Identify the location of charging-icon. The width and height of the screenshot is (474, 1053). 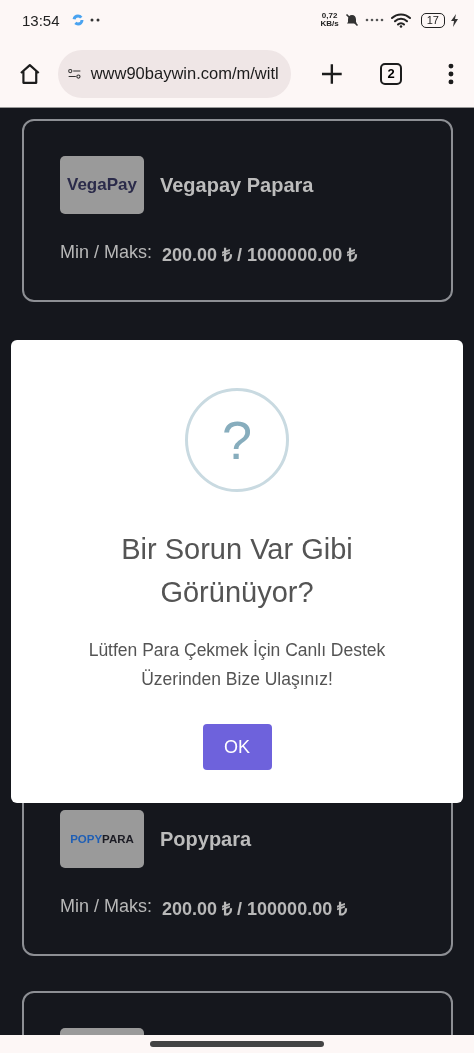
(454, 20).